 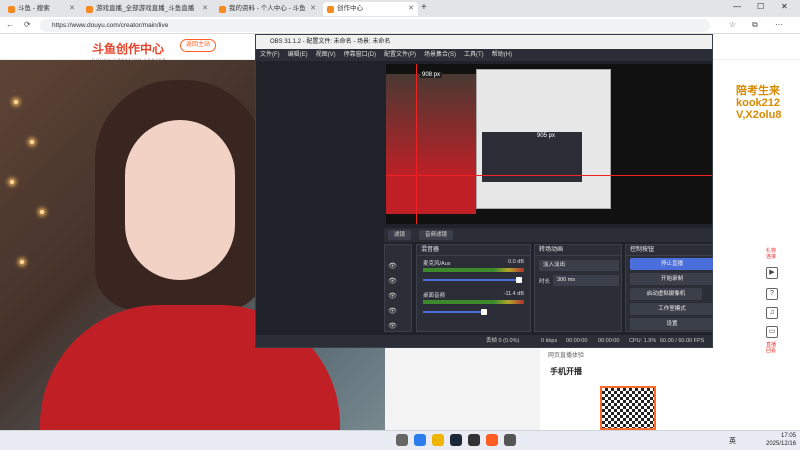 I want to click on filters-button: 滤镜, so click(x=400, y=235).